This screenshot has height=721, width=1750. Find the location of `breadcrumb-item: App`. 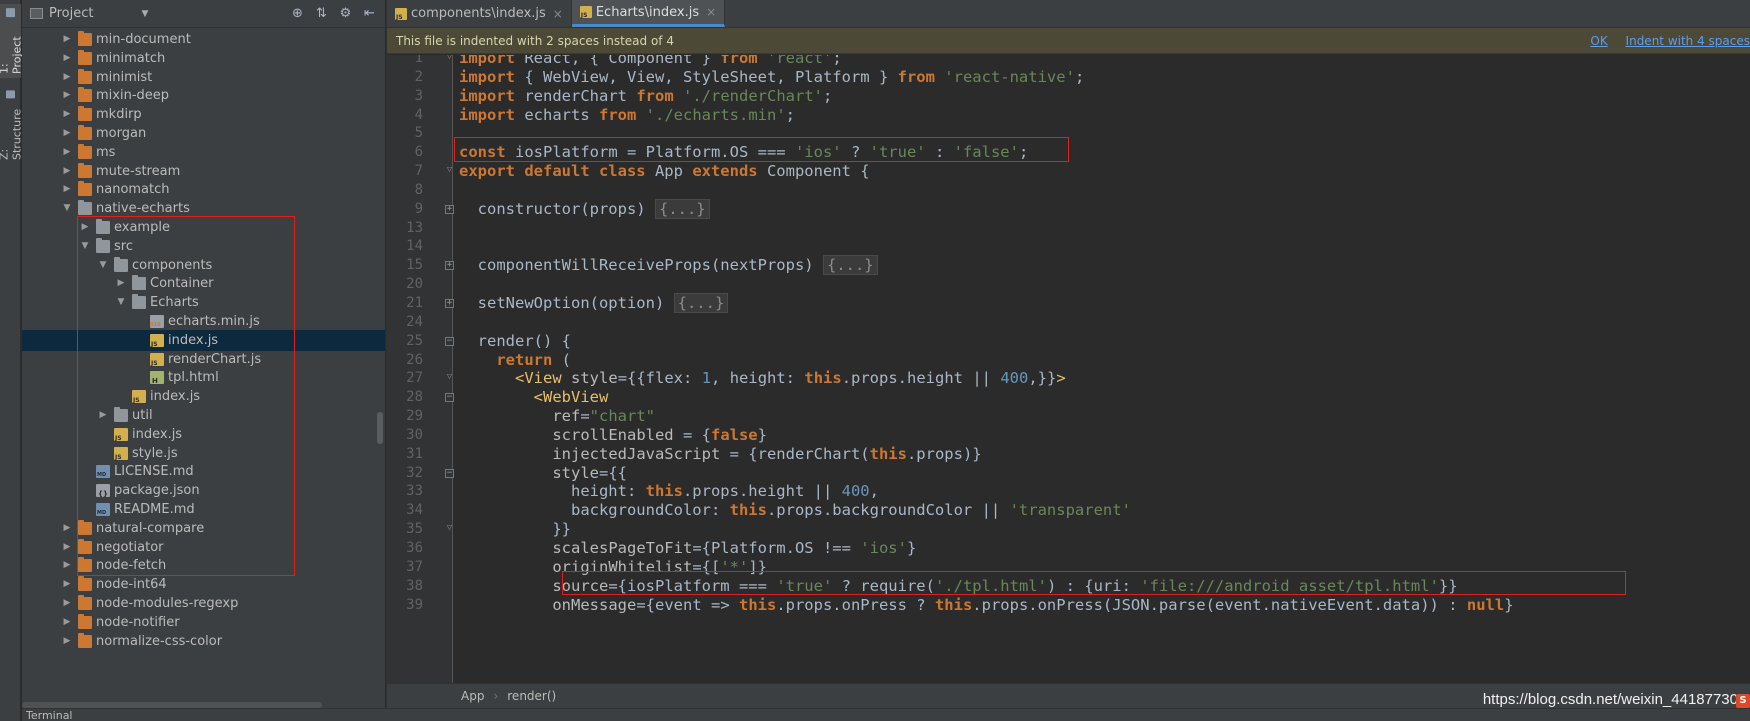

breadcrumb-item: App is located at coordinates (472, 696).